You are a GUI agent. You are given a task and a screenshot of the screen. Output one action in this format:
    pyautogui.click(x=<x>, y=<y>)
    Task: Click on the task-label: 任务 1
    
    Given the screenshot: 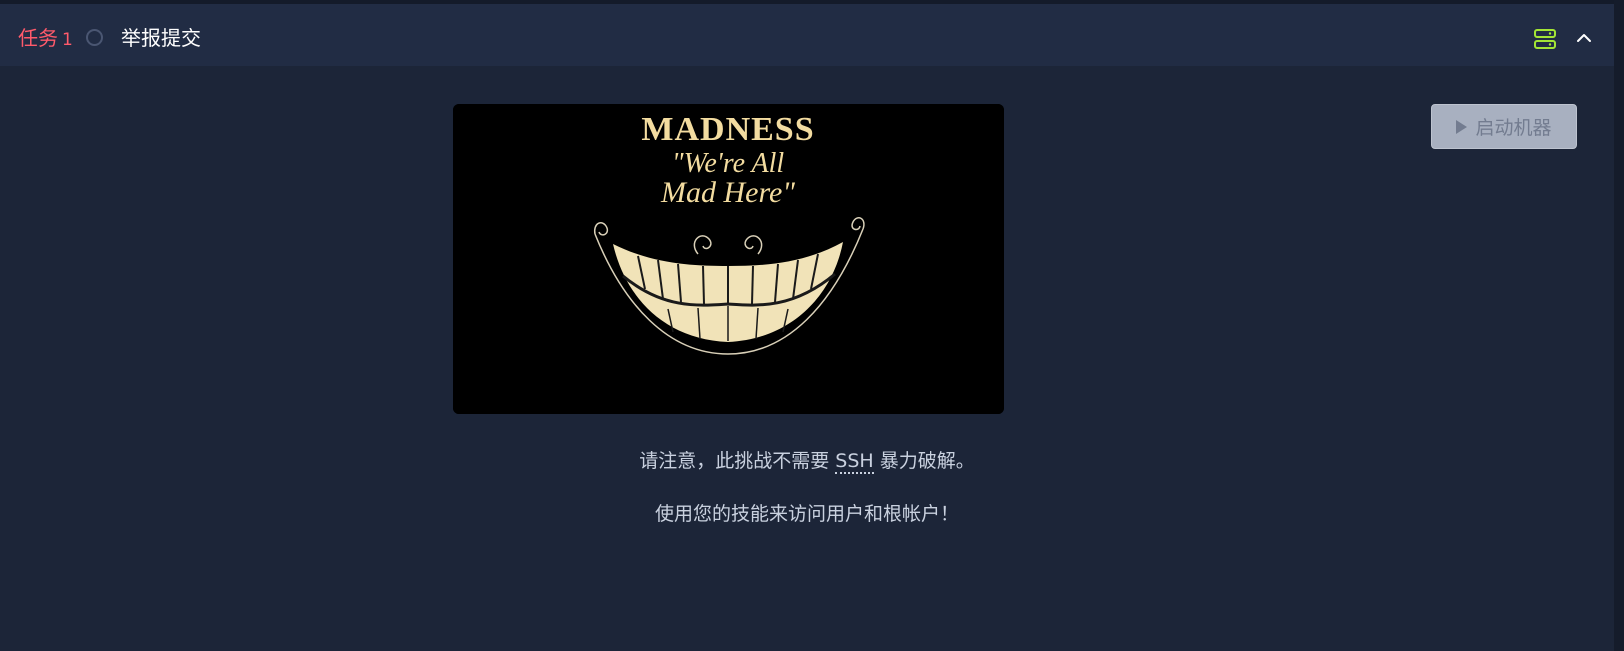 What is the action you would take?
    pyautogui.click(x=45, y=39)
    